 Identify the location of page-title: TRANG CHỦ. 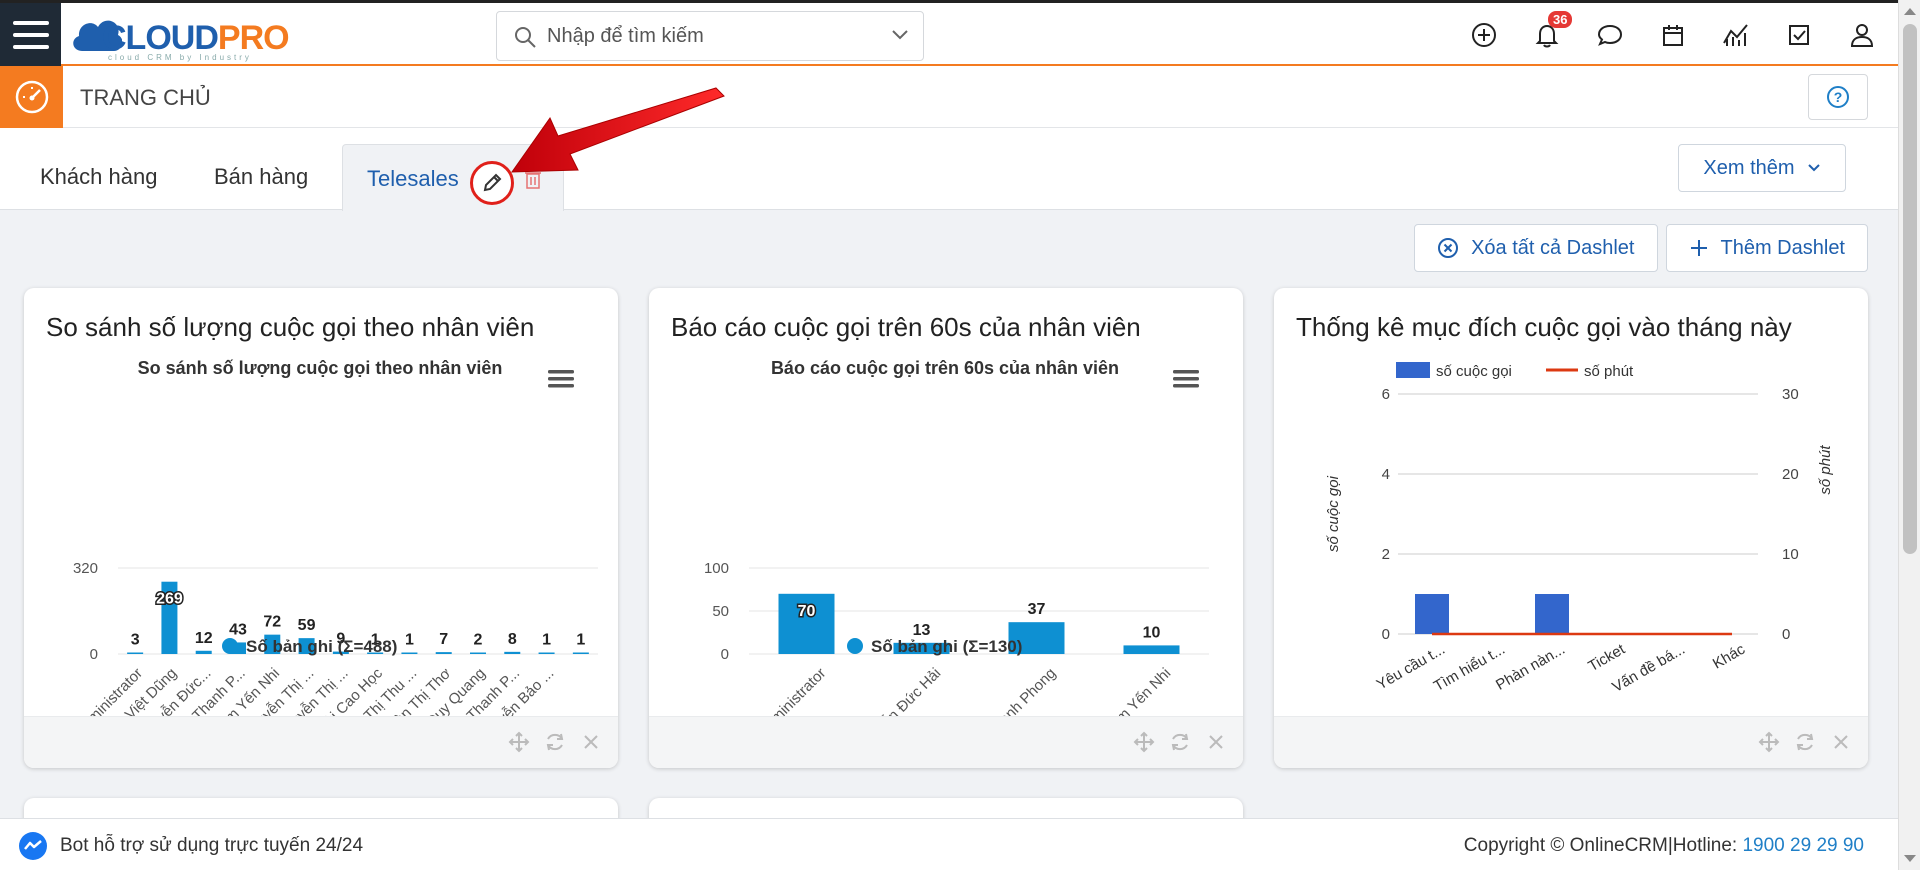
(145, 97).